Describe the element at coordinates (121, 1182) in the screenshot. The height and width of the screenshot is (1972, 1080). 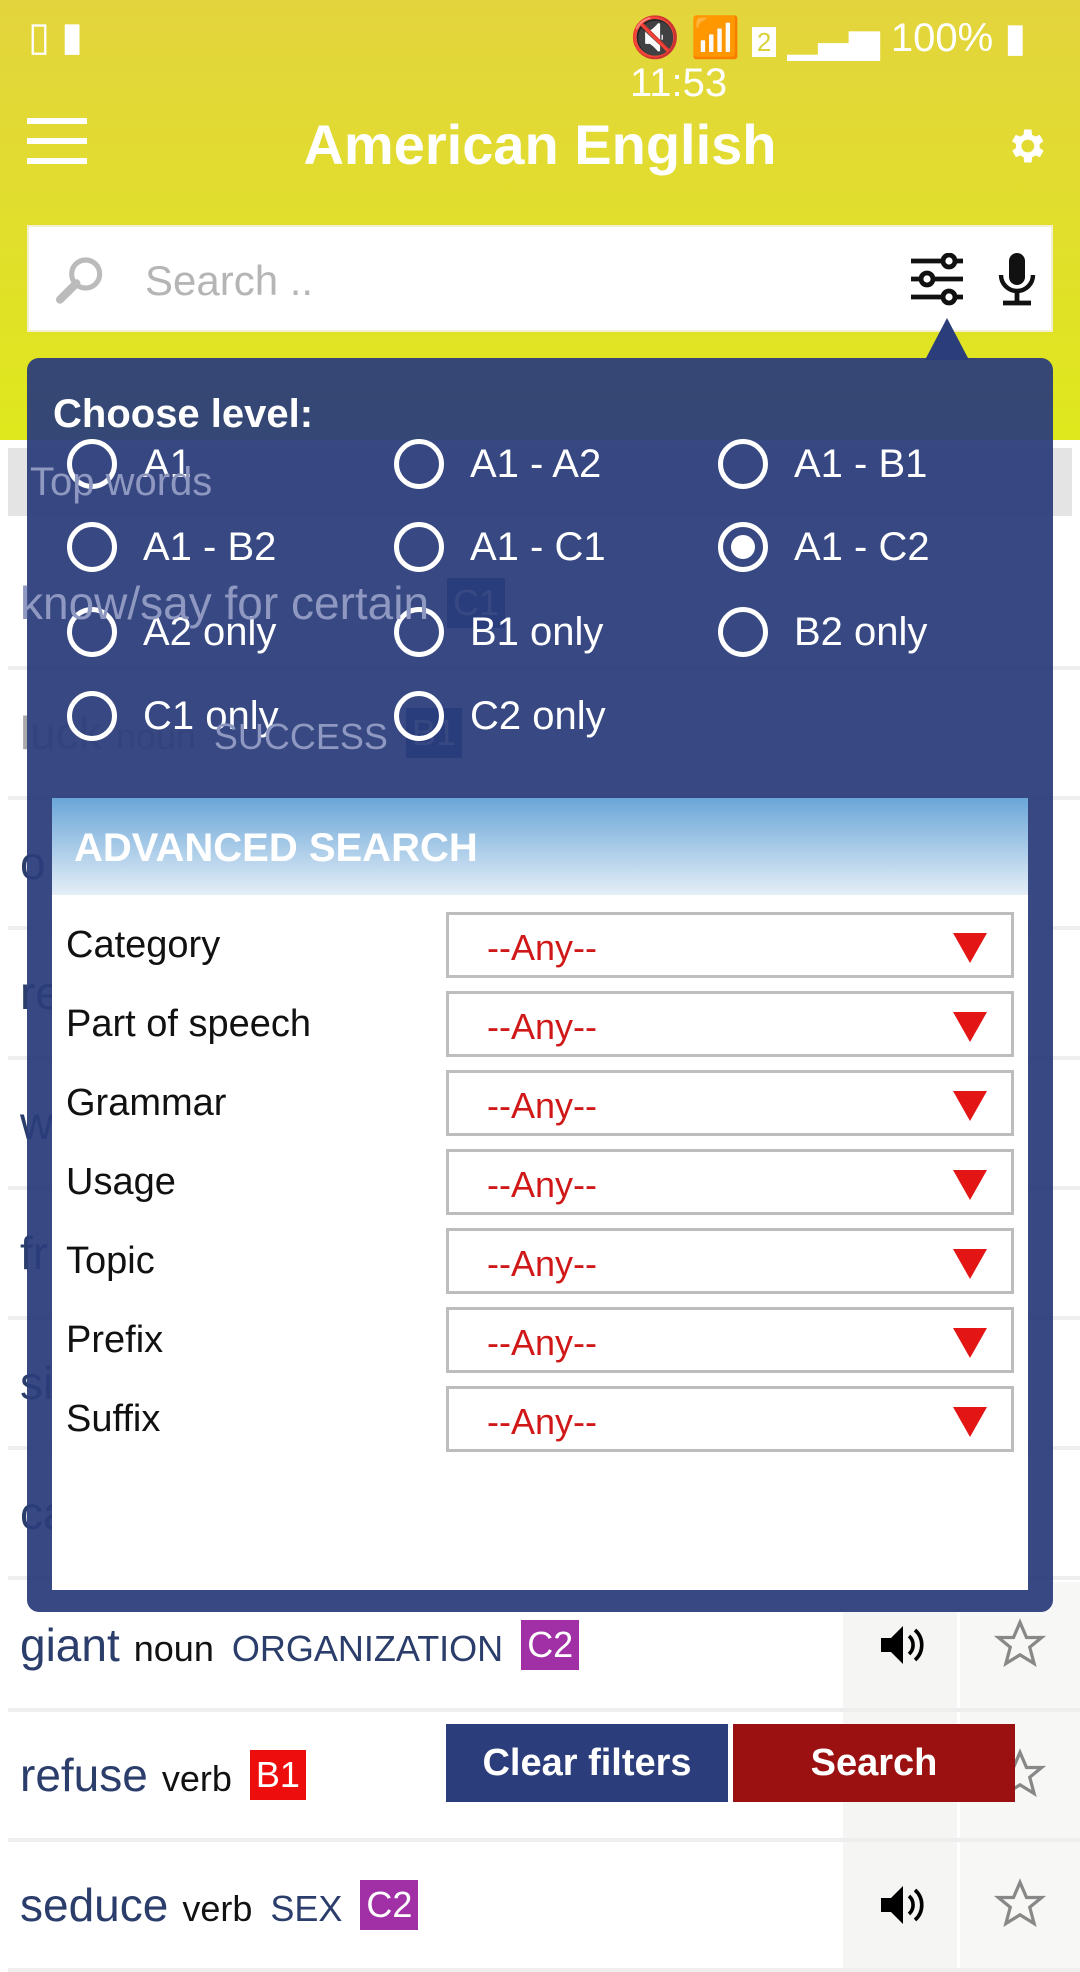
I see `filter-label: Usage` at that location.